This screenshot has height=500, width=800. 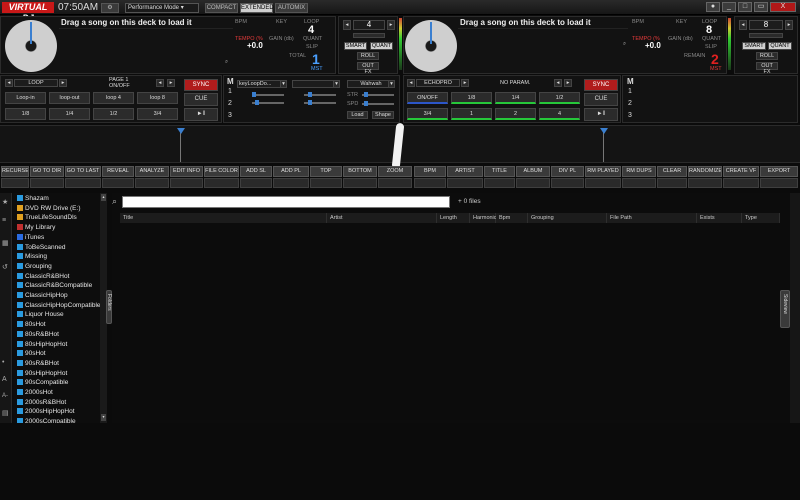 I want to click on outfx-left-button: OUT FX, so click(x=368, y=68).